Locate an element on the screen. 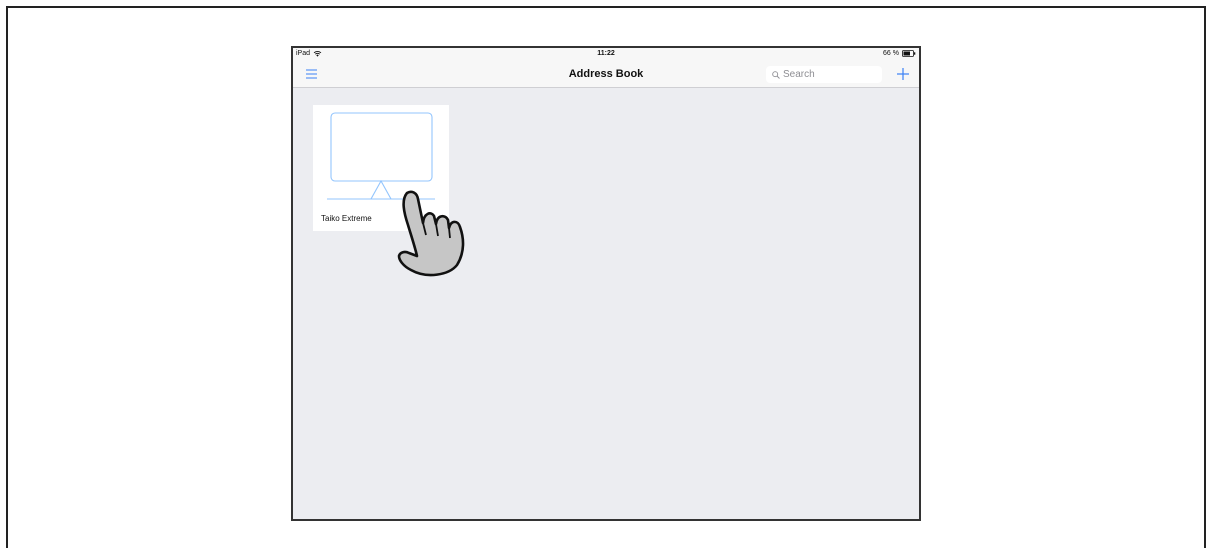  status-bar: iPad 11:22 66 % is located at coordinates (606, 54).